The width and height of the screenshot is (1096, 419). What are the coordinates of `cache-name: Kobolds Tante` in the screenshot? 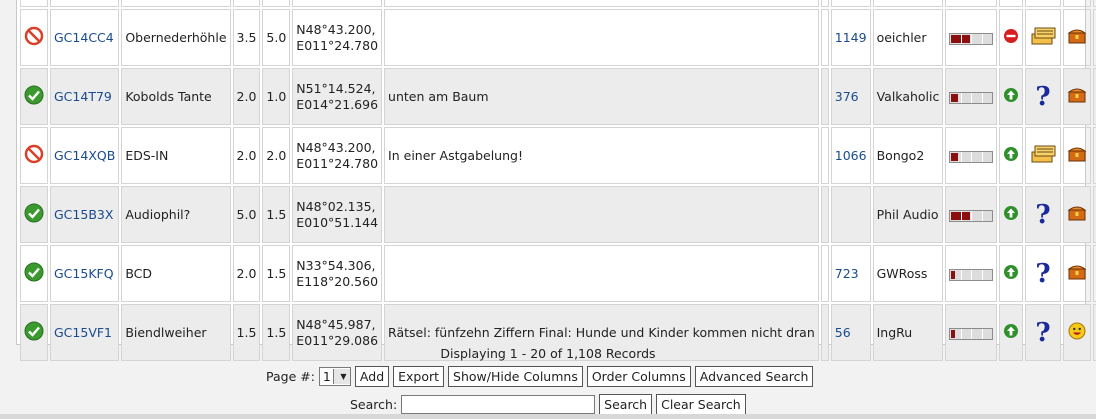 It's located at (176, 96).